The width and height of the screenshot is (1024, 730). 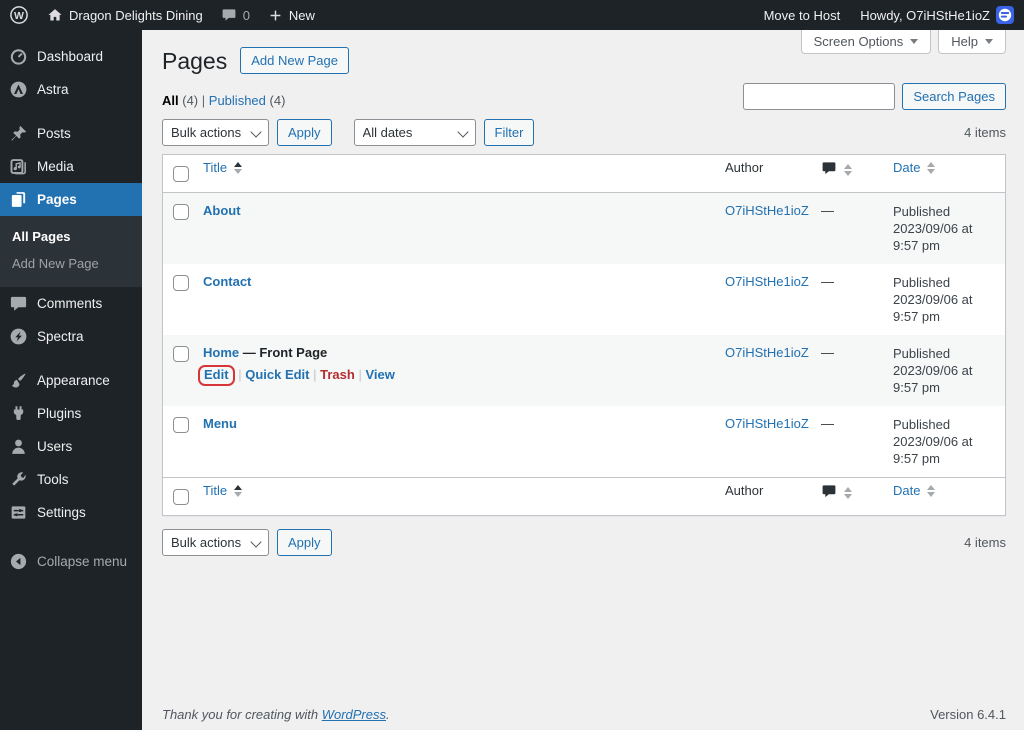 What do you see at coordinates (59, 413) in the screenshot?
I see `sidebar-item-label: Plugins` at bounding box center [59, 413].